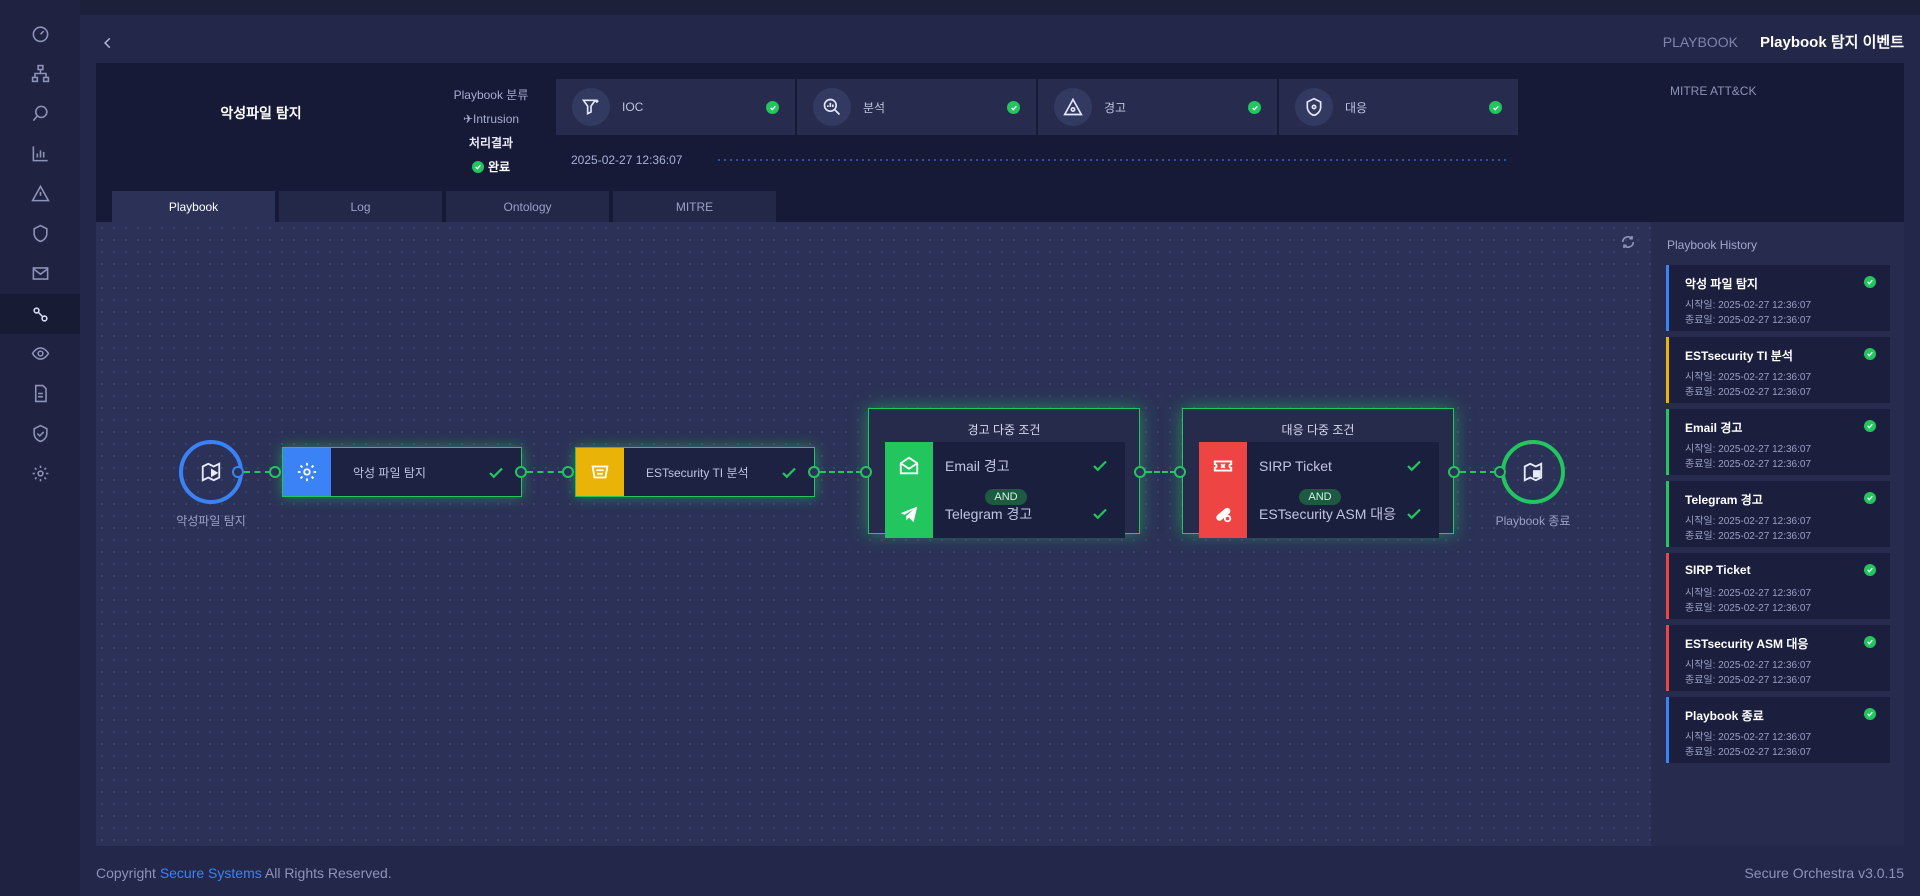 The width and height of the screenshot is (1920, 896). I want to click on sidebar-item-mail, so click(40, 273).